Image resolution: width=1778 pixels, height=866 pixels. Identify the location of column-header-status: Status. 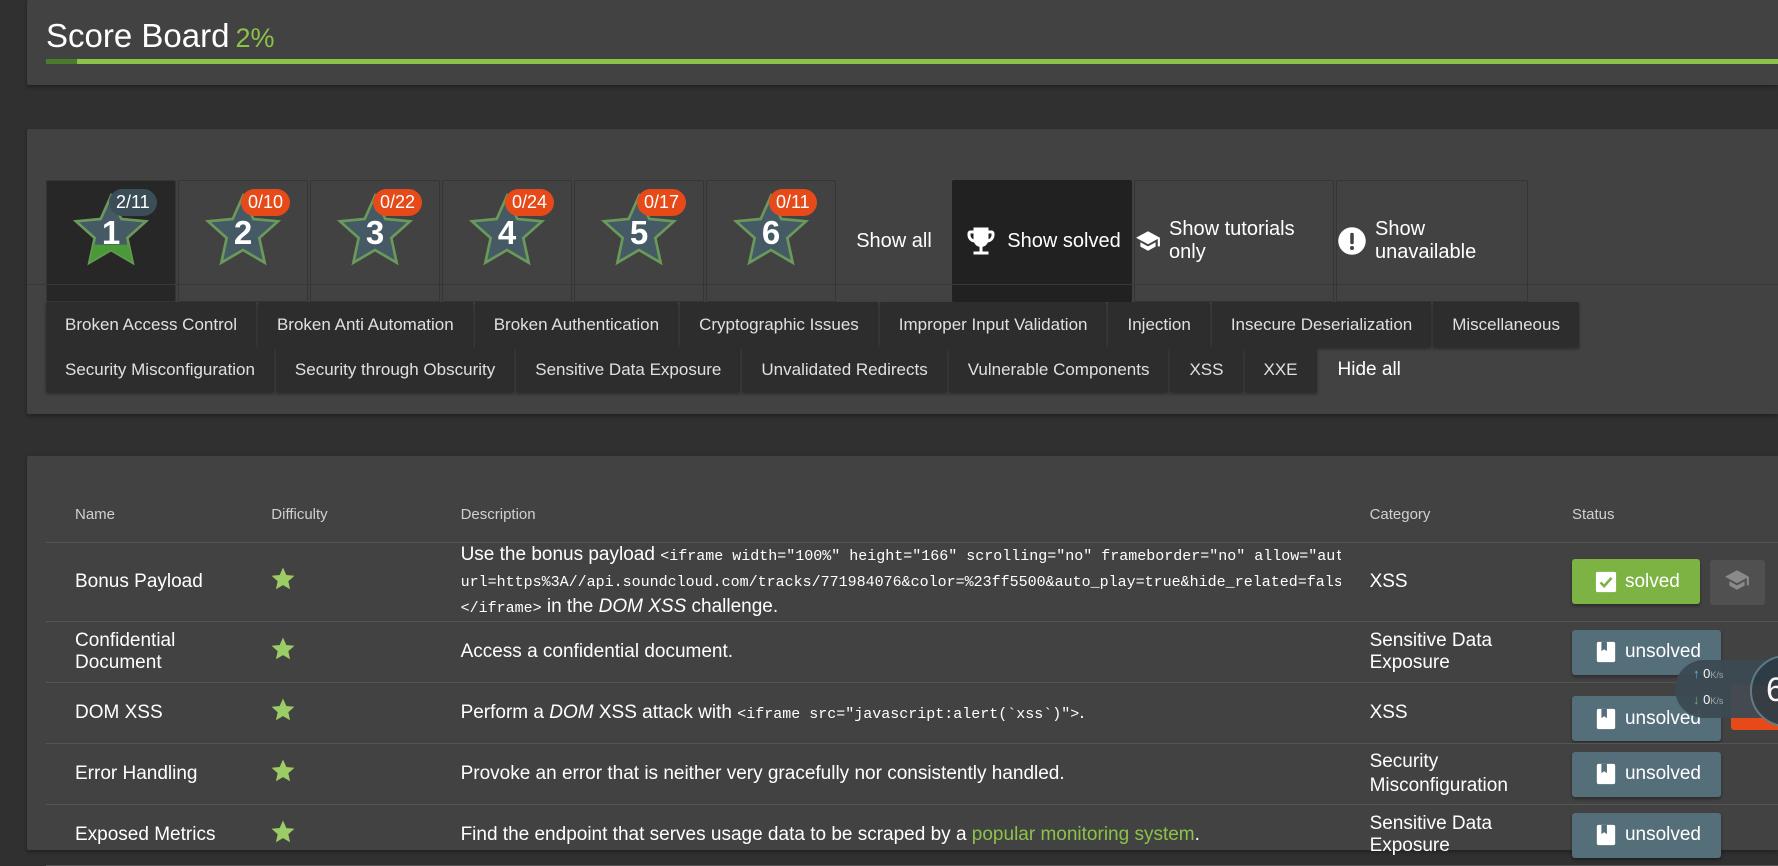
(1660, 514).